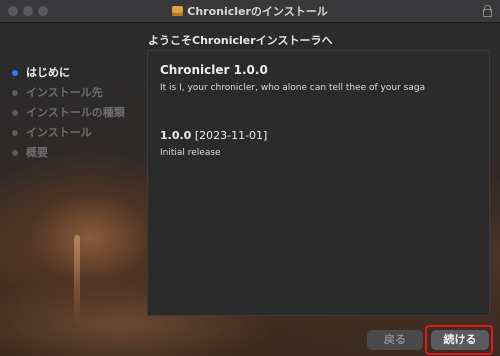 This screenshot has height=356, width=500. I want to click on window-title: Chroniclerのインストール, so click(250, 11).